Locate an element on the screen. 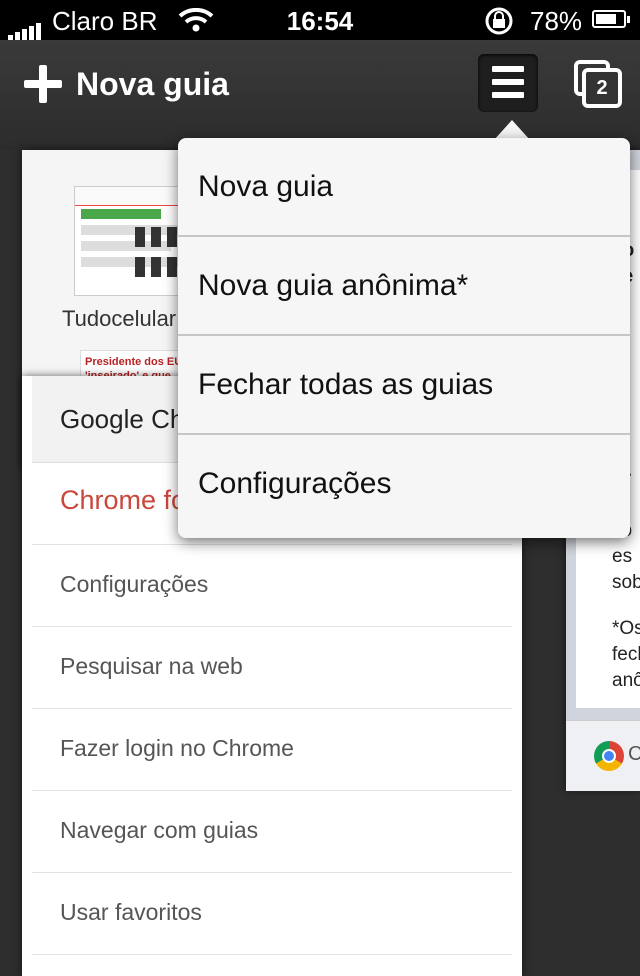 This screenshot has height=976, width=640. tabs-icon: 2 is located at coordinates (598, 84).